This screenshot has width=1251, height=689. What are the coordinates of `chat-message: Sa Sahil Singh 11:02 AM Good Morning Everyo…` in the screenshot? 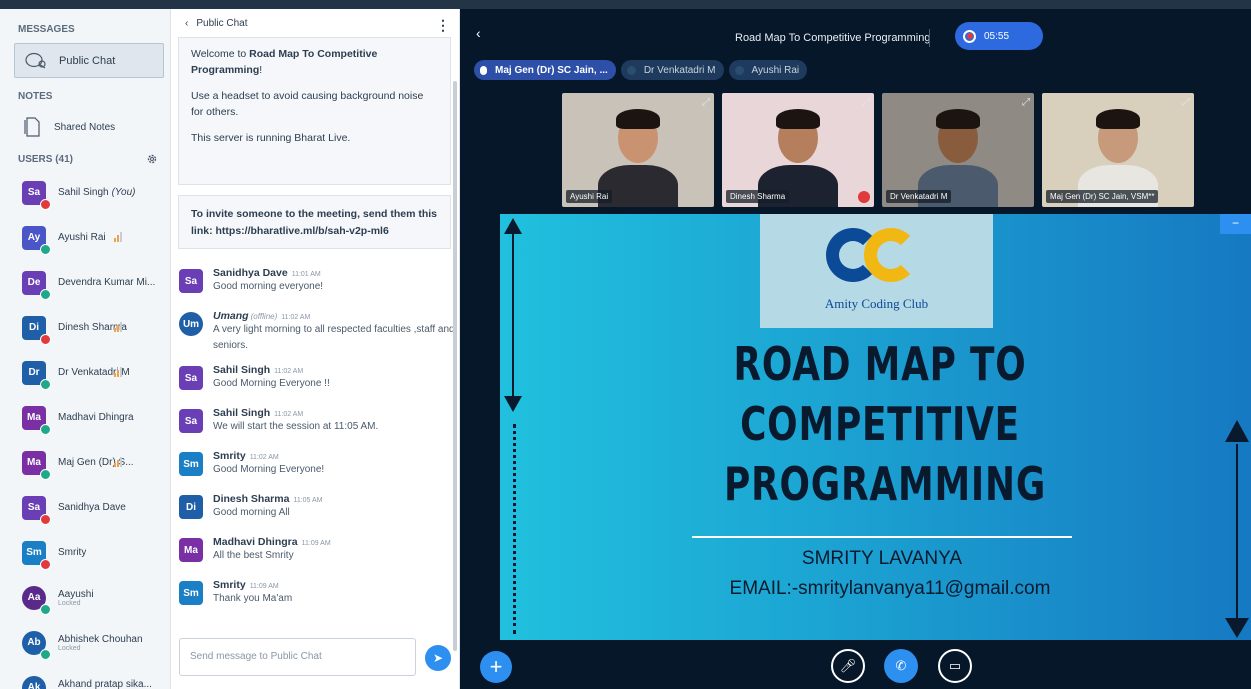 It's located at (315, 385).